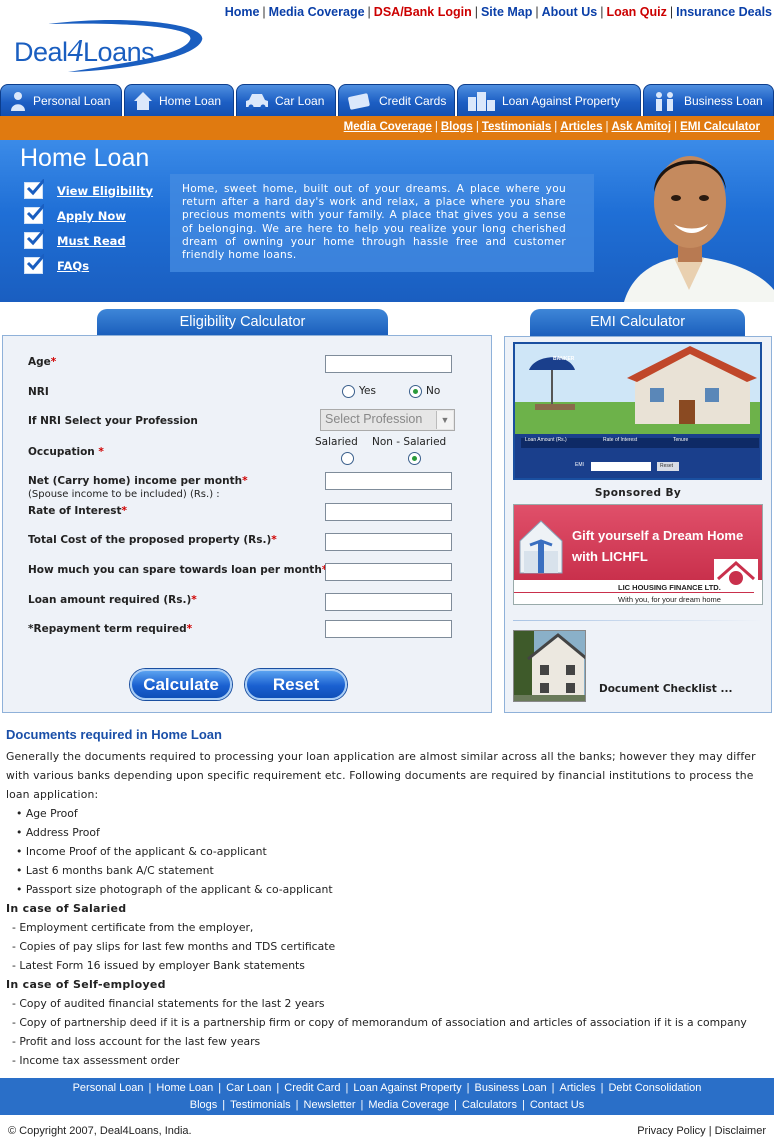 This screenshot has width=774, height=1144. I want to click on tab-home-loan: Home Loan, so click(179, 100).